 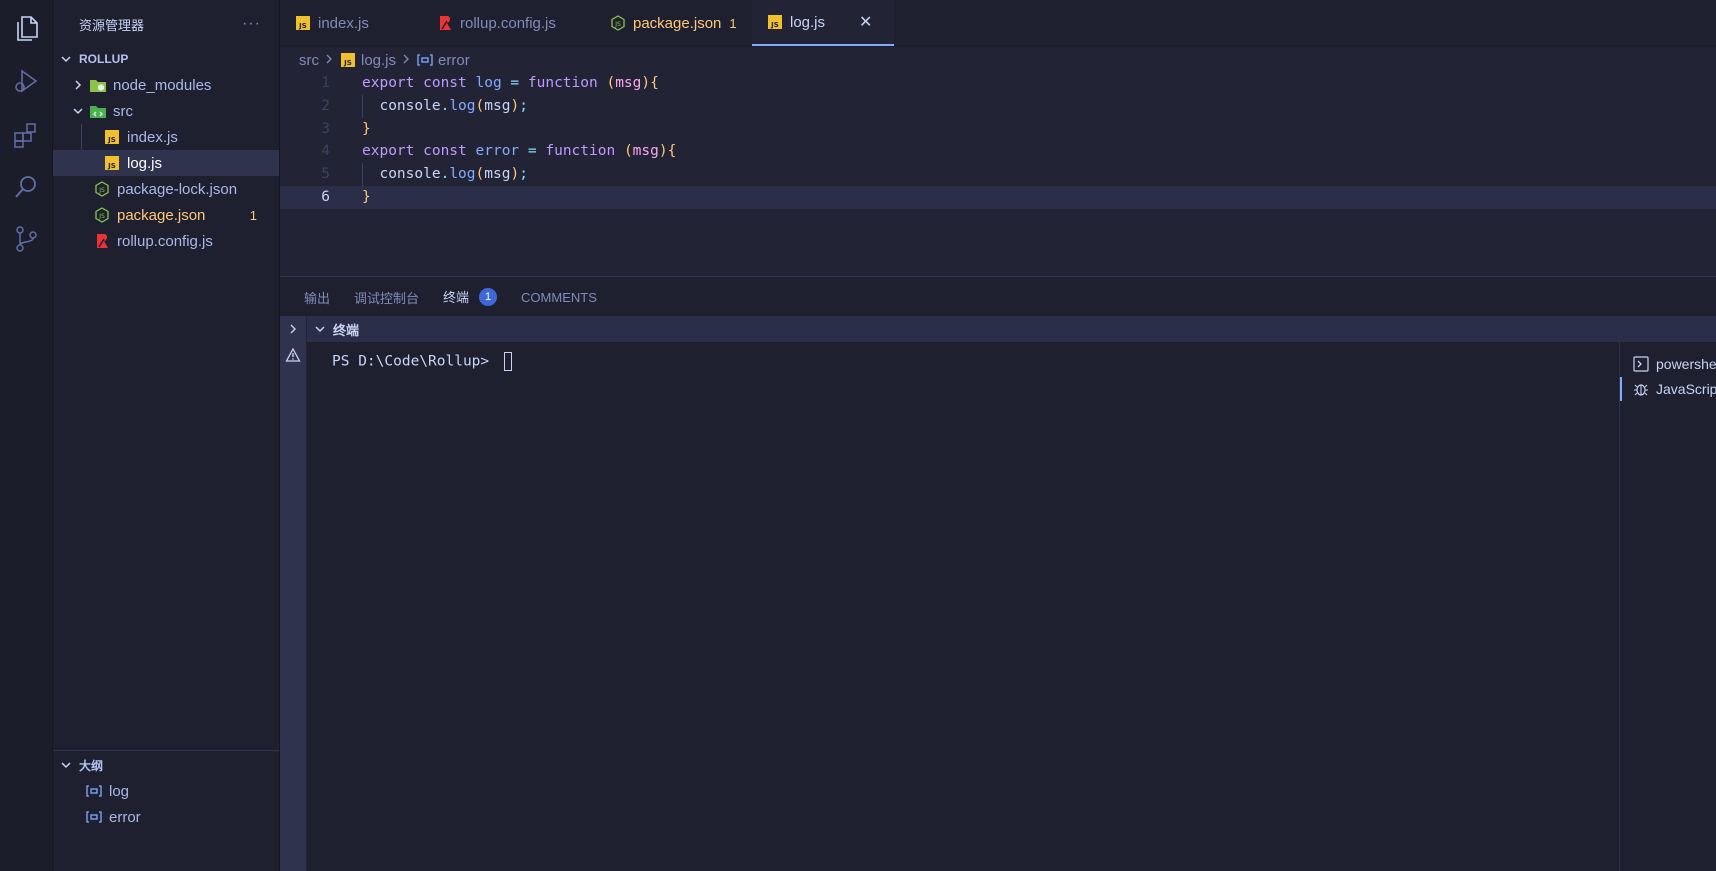 I want to click on tree-item-log-js: JS log.js, so click(x=166, y=163).